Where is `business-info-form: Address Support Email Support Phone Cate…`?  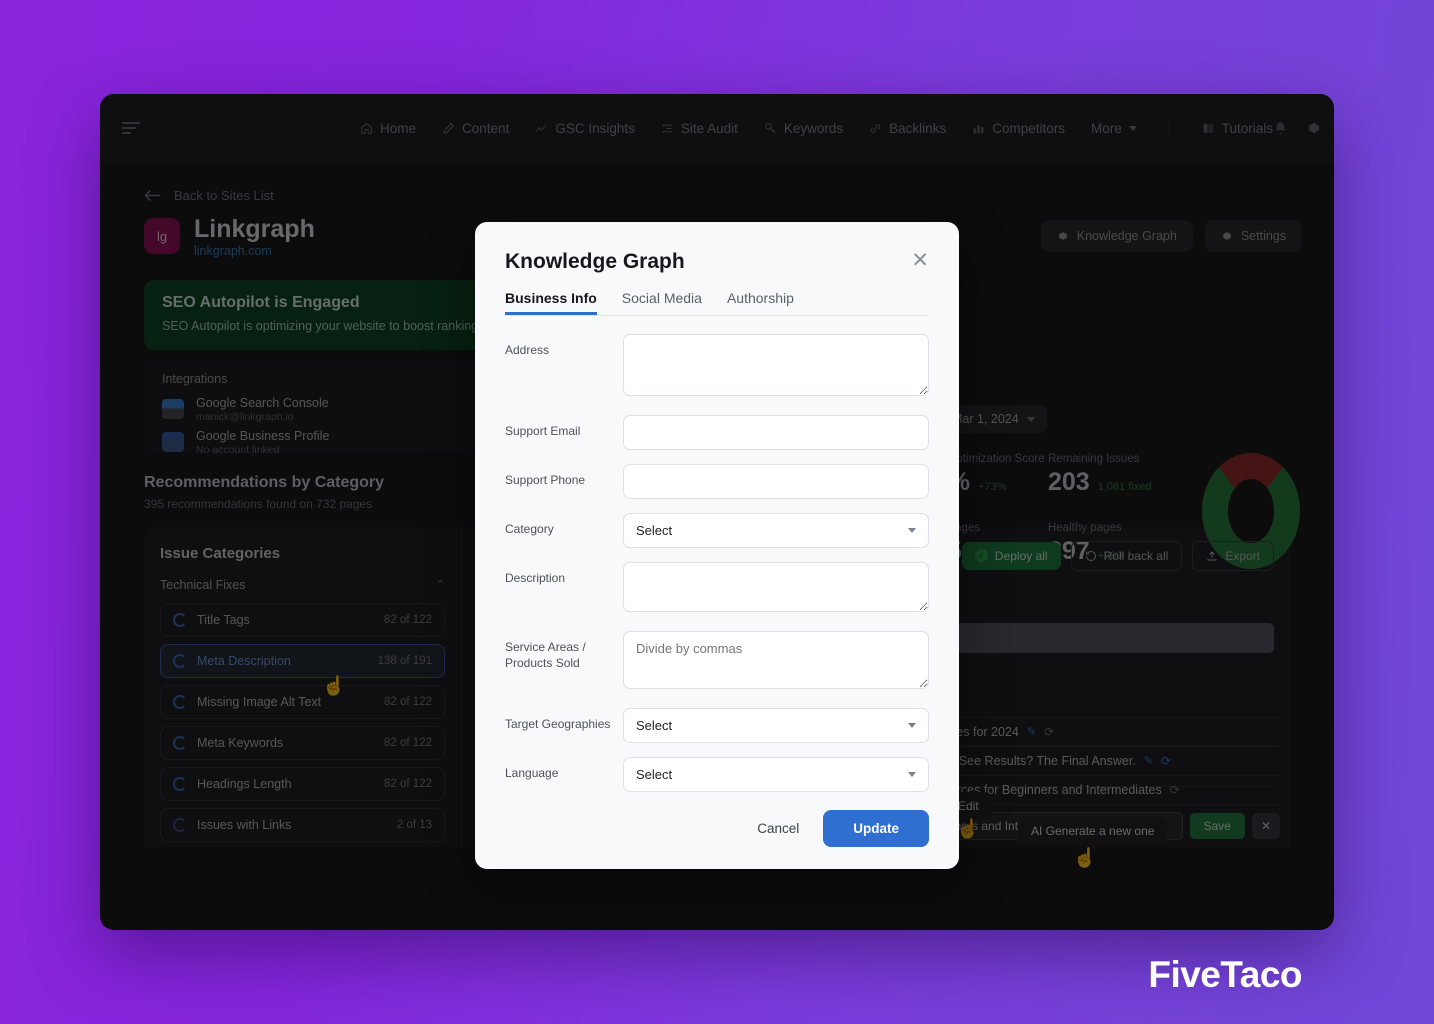 business-info-form: Address Support Email Support Phone Cate… is located at coordinates (717, 563).